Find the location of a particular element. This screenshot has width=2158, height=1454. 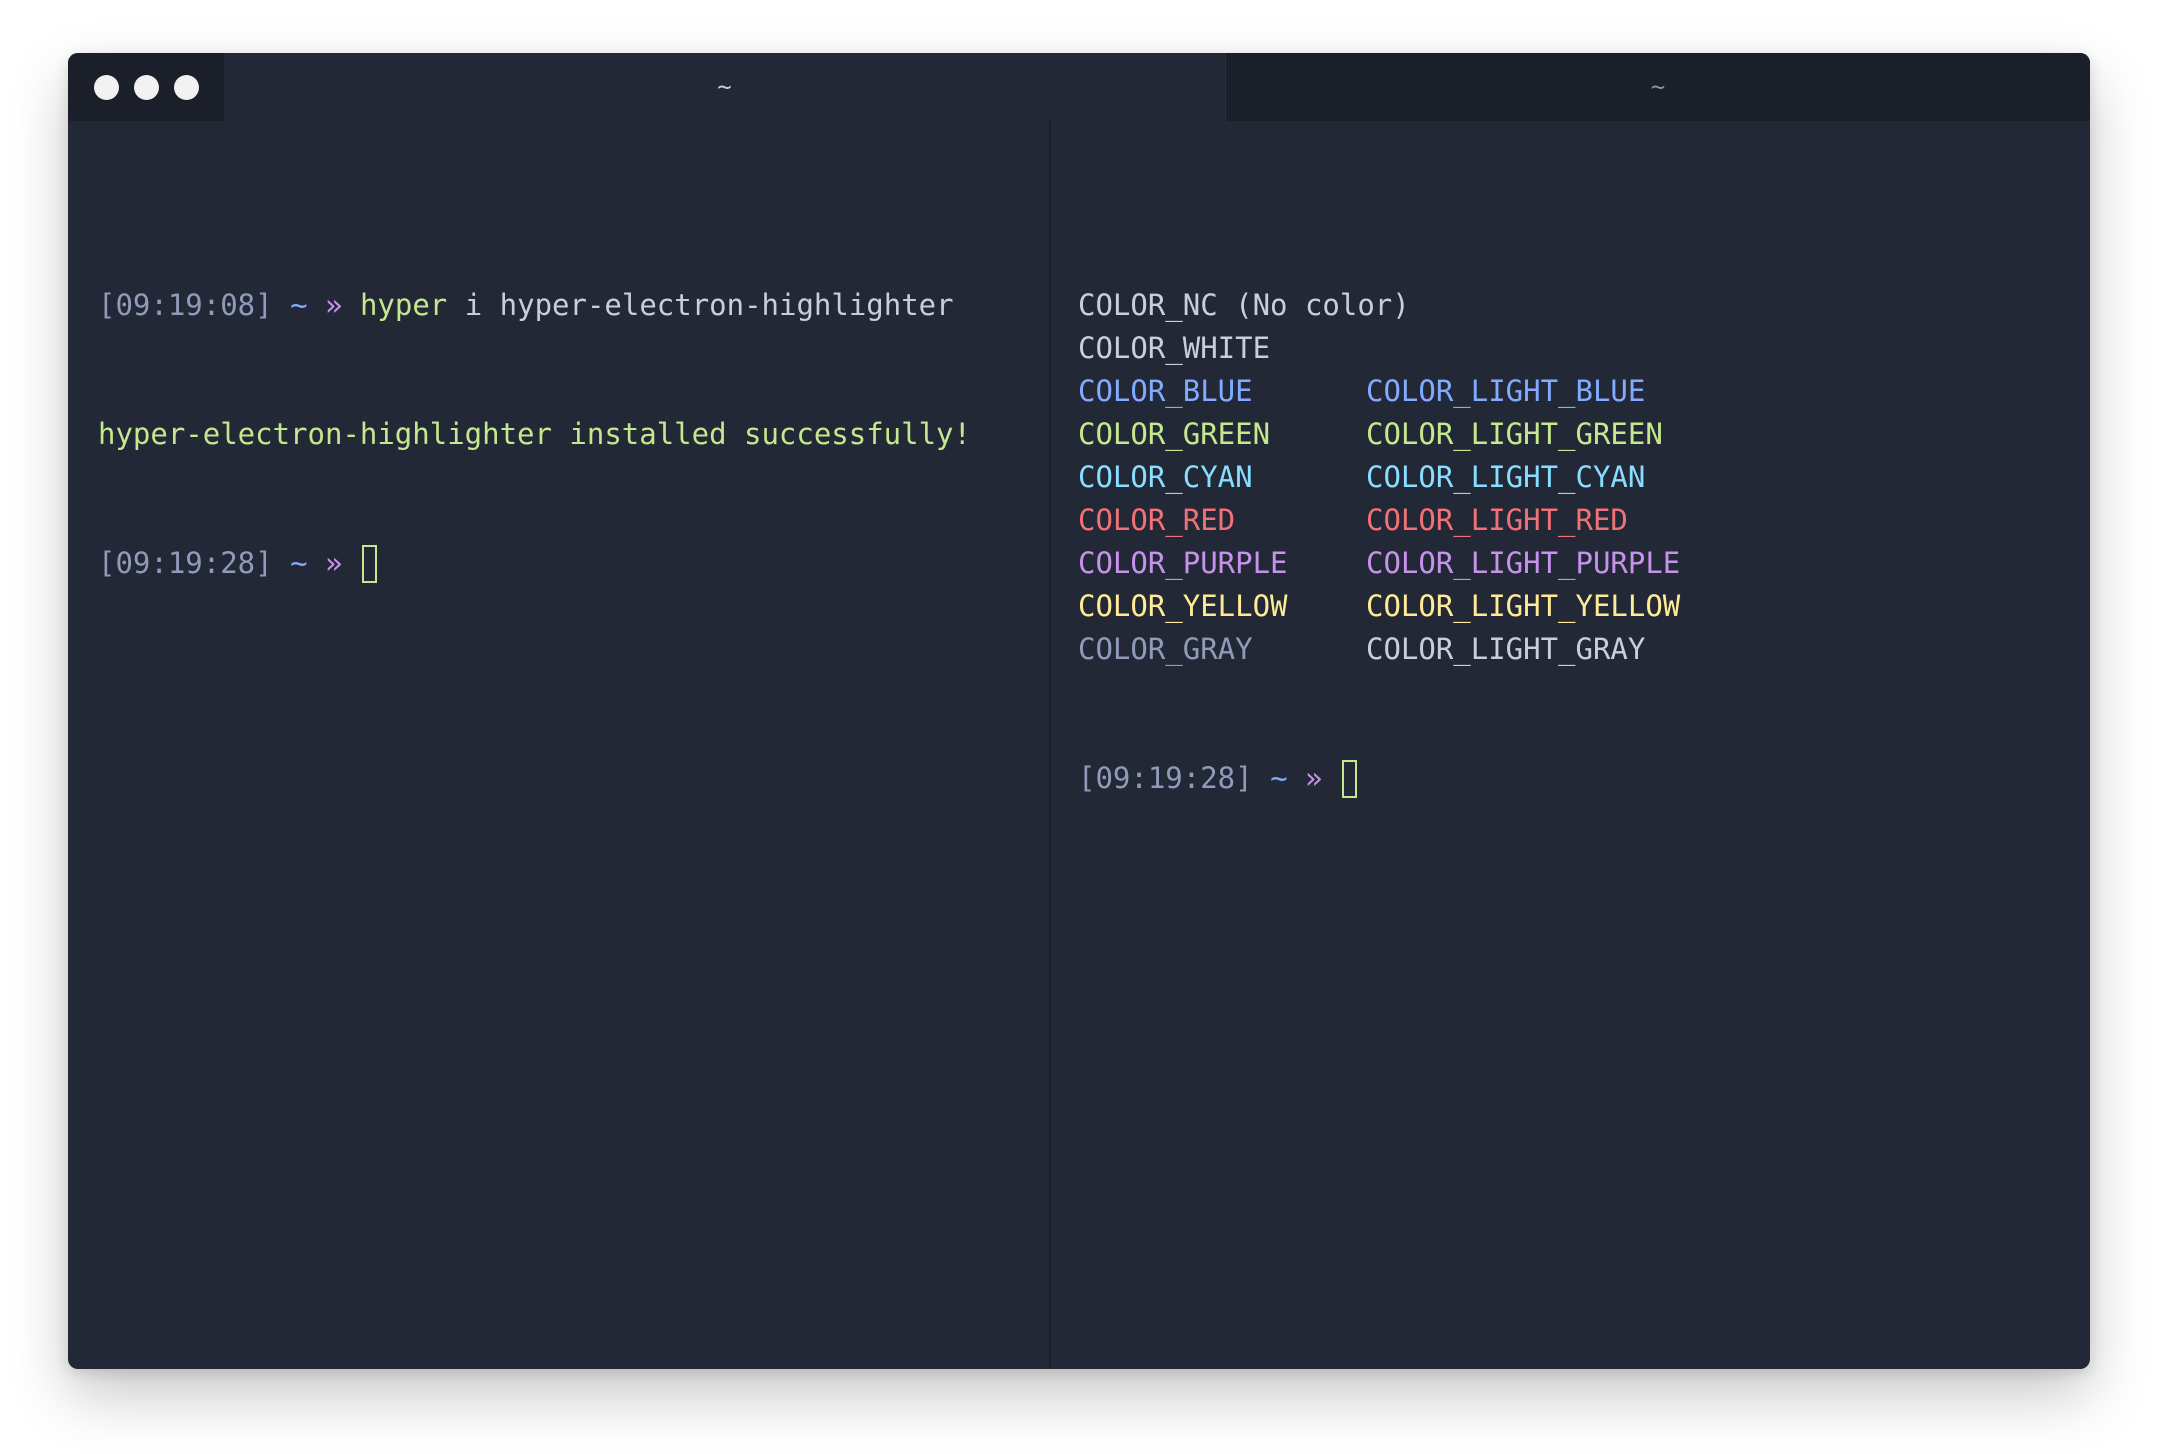

minimize-window-button is located at coordinates (146, 87).